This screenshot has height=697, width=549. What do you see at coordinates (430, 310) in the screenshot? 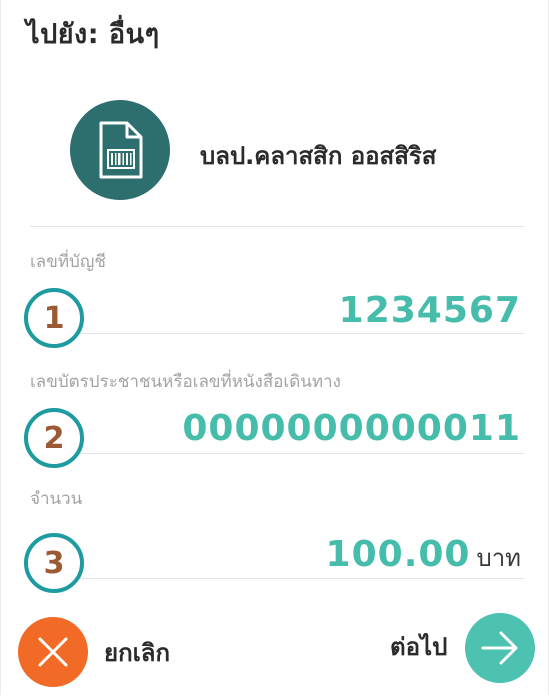
I see `account-number-value: 1234567` at bounding box center [430, 310].